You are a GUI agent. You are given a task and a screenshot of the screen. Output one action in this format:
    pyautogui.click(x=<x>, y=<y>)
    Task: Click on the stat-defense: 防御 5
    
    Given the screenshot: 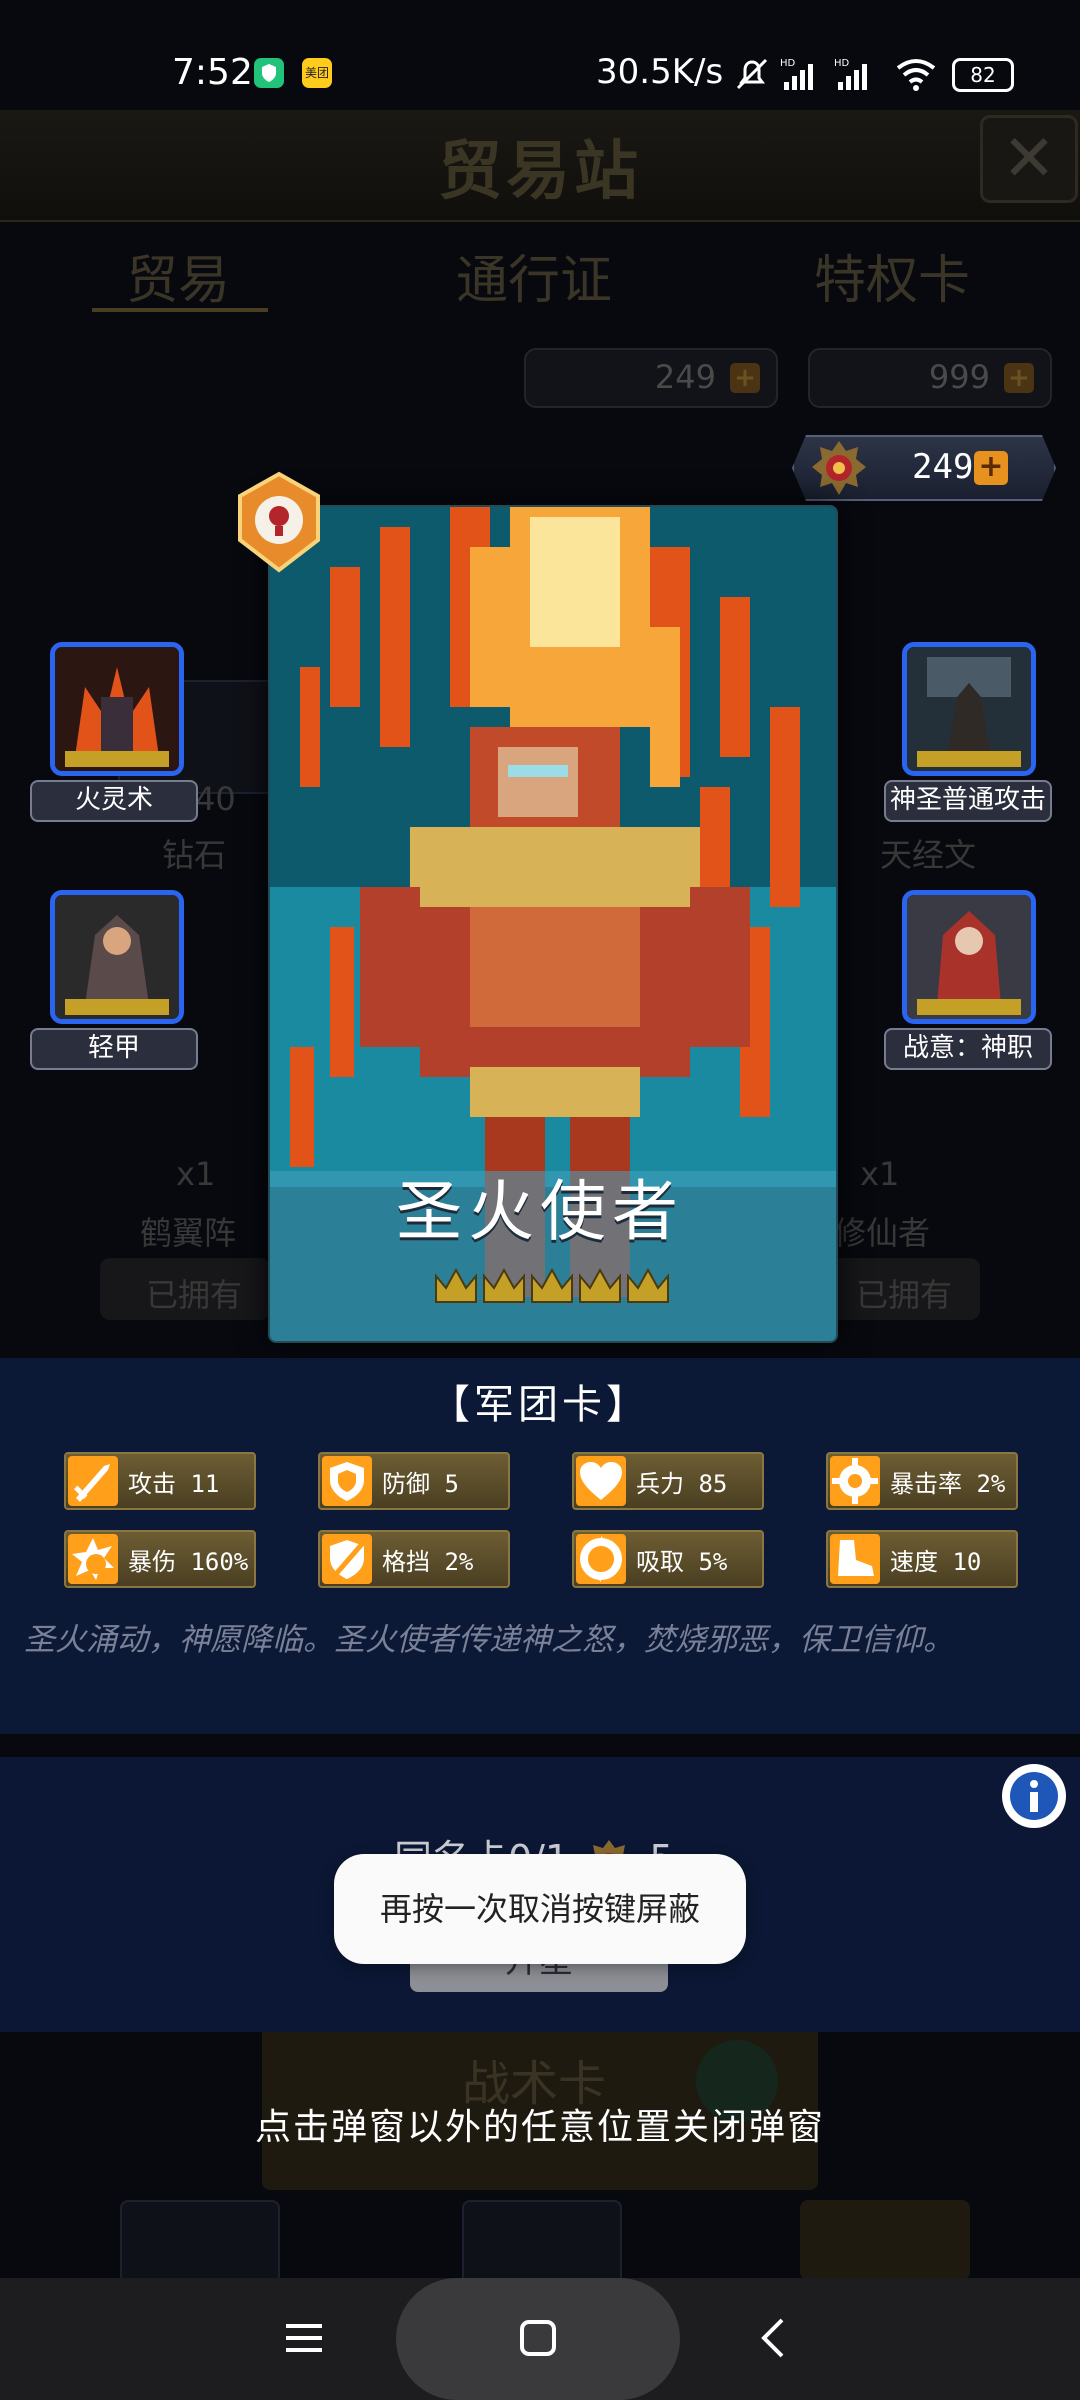 What is the action you would take?
    pyautogui.click(x=414, y=1481)
    